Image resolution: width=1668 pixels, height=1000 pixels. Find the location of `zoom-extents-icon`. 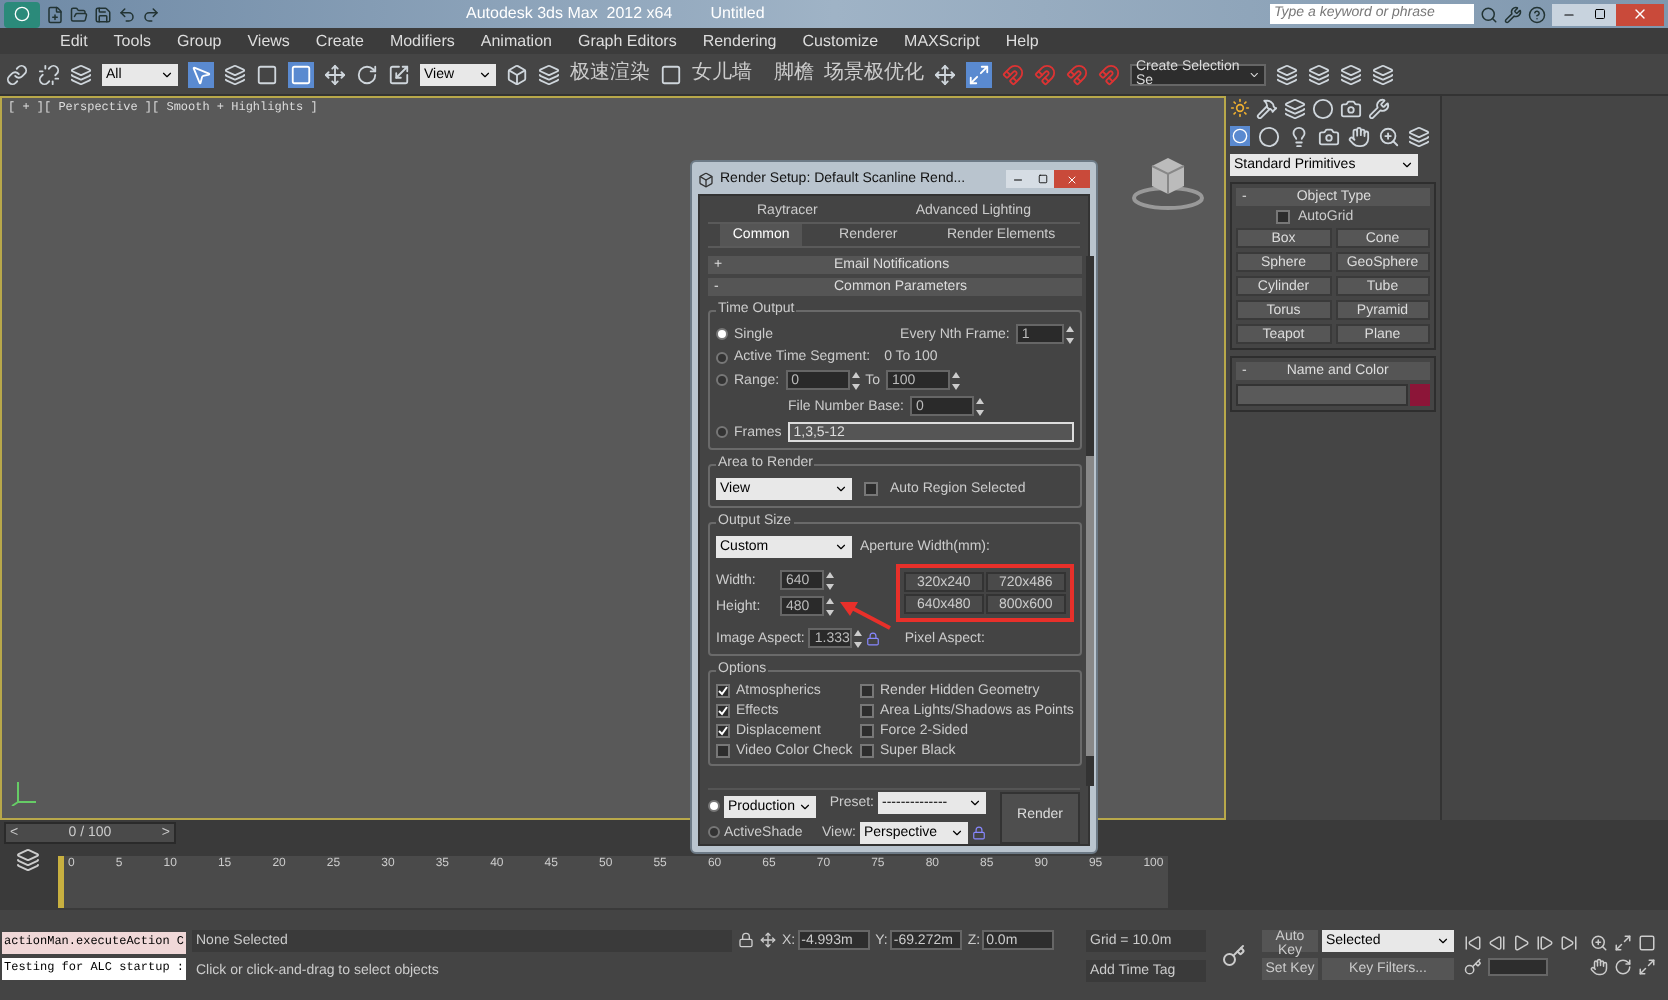

zoom-extents-icon is located at coordinates (1623, 943).